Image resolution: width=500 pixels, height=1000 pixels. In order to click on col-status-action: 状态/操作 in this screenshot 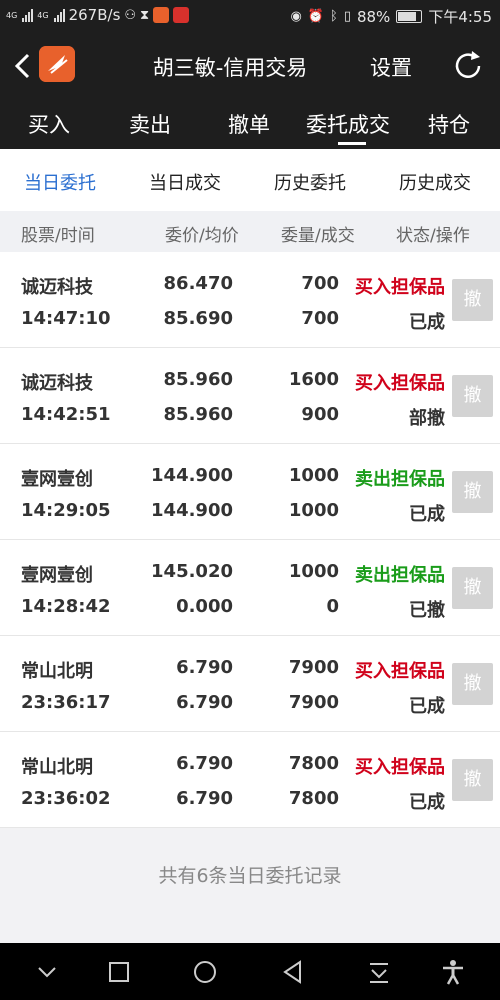, I will do `click(433, 236)`.